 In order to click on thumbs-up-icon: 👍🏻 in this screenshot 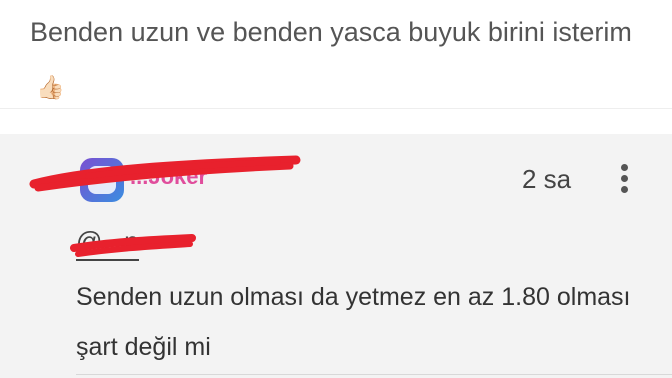, I will do `click(50, 87)`.